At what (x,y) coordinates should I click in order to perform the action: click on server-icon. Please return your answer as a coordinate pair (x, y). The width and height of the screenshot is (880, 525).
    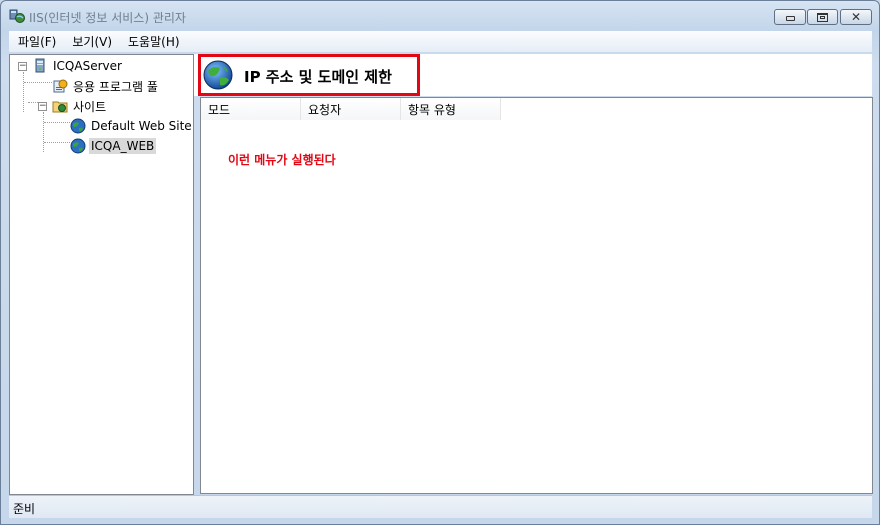
    Looking at the image, I should click on (40, 65).